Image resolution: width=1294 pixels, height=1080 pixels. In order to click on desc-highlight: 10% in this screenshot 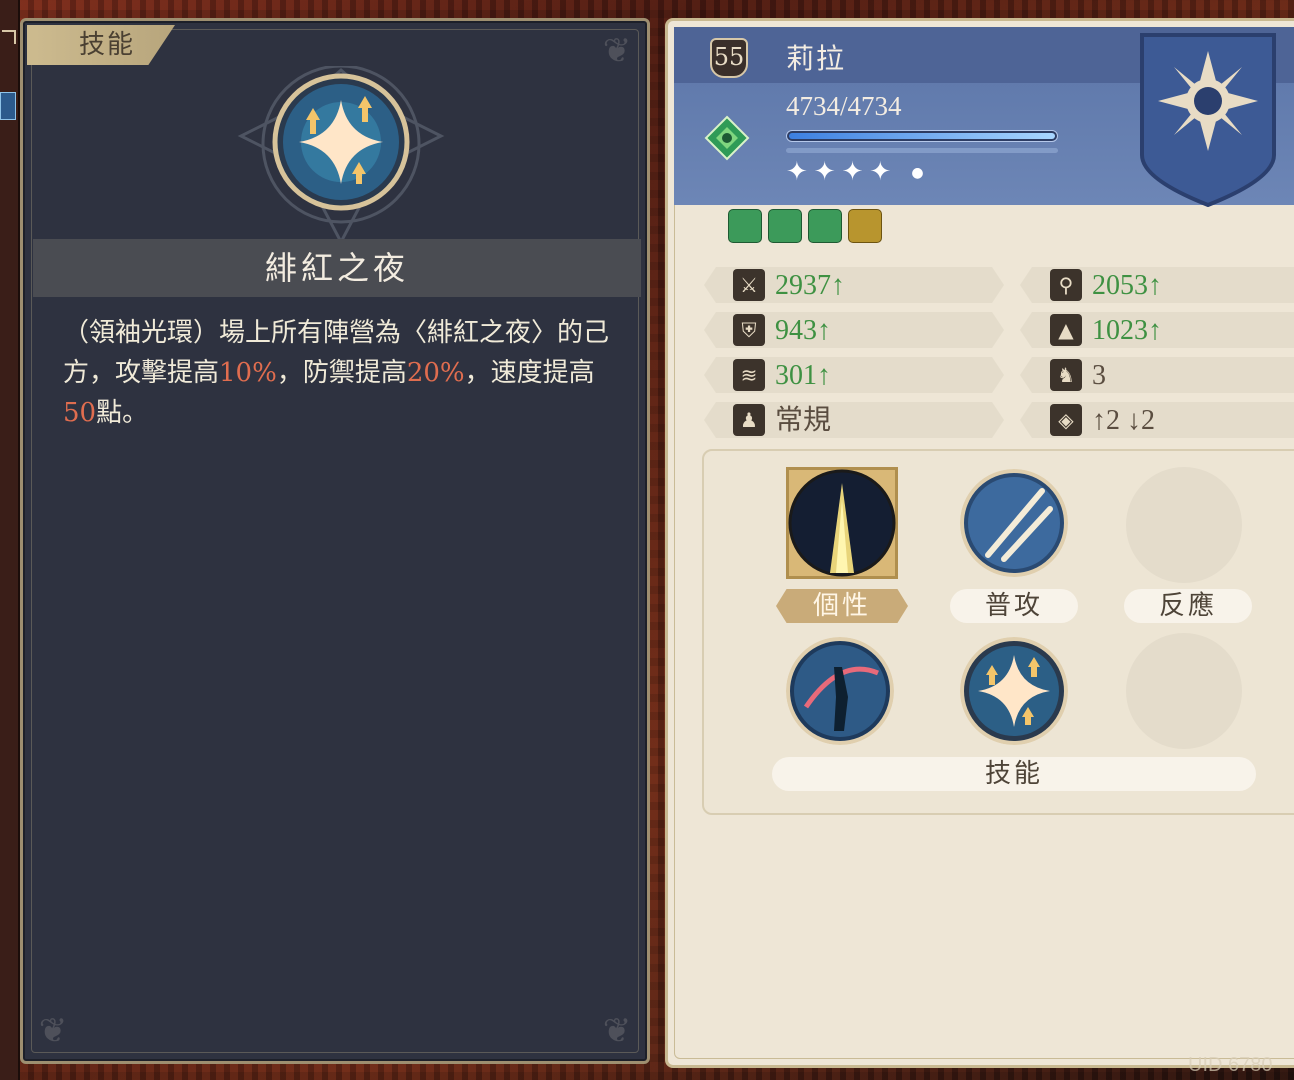, I will do `click(248, 373)`.